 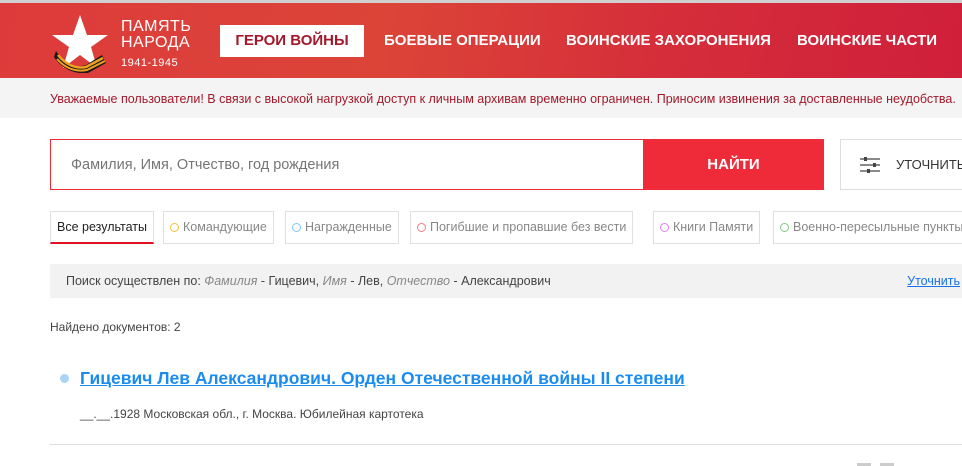 I want to click on criteria-prefix: Поиск осуществлен по:, so click(x=133, y=281).